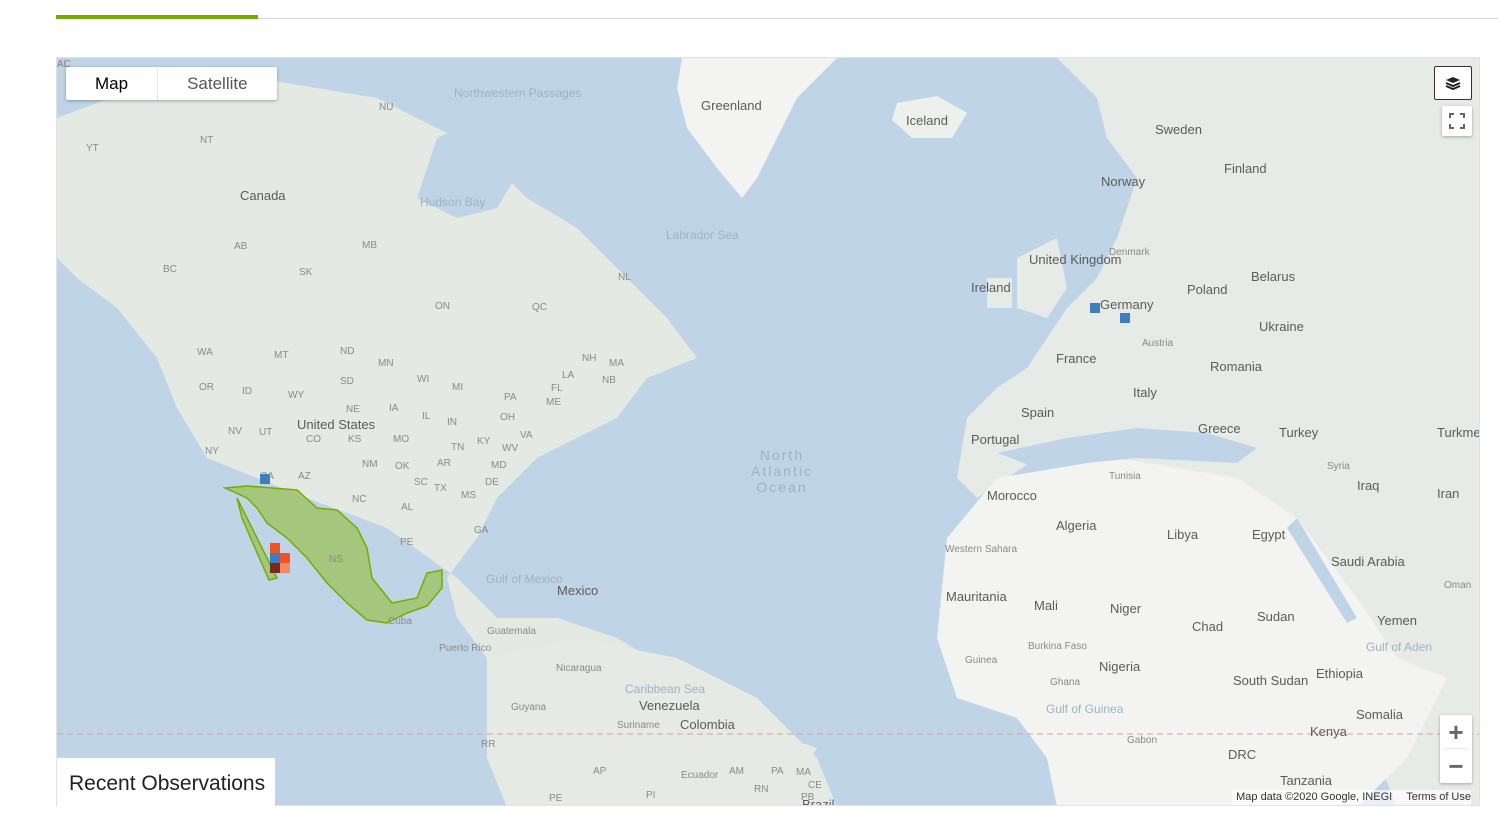 The width and height of the screenshot is (1498, 814). Describe the element at coordinates (468, 495) in the screenshot. I see `map-label: MS` at that location.